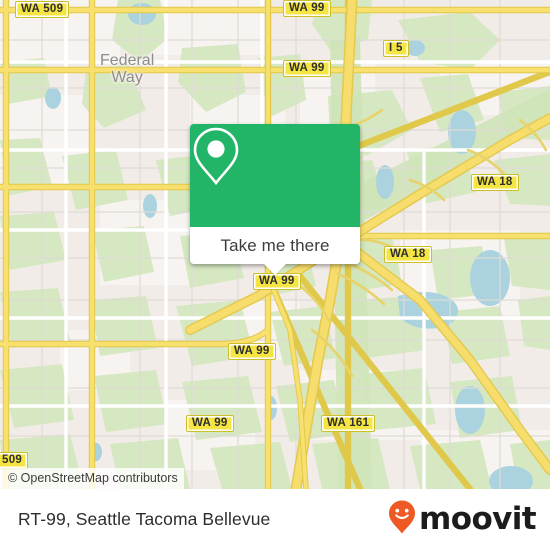 The image size is (550, 550). Describe the element at coordinates (495, 182) in the screenshot. I see `shield-wa-18-right: WA 18` at that location.